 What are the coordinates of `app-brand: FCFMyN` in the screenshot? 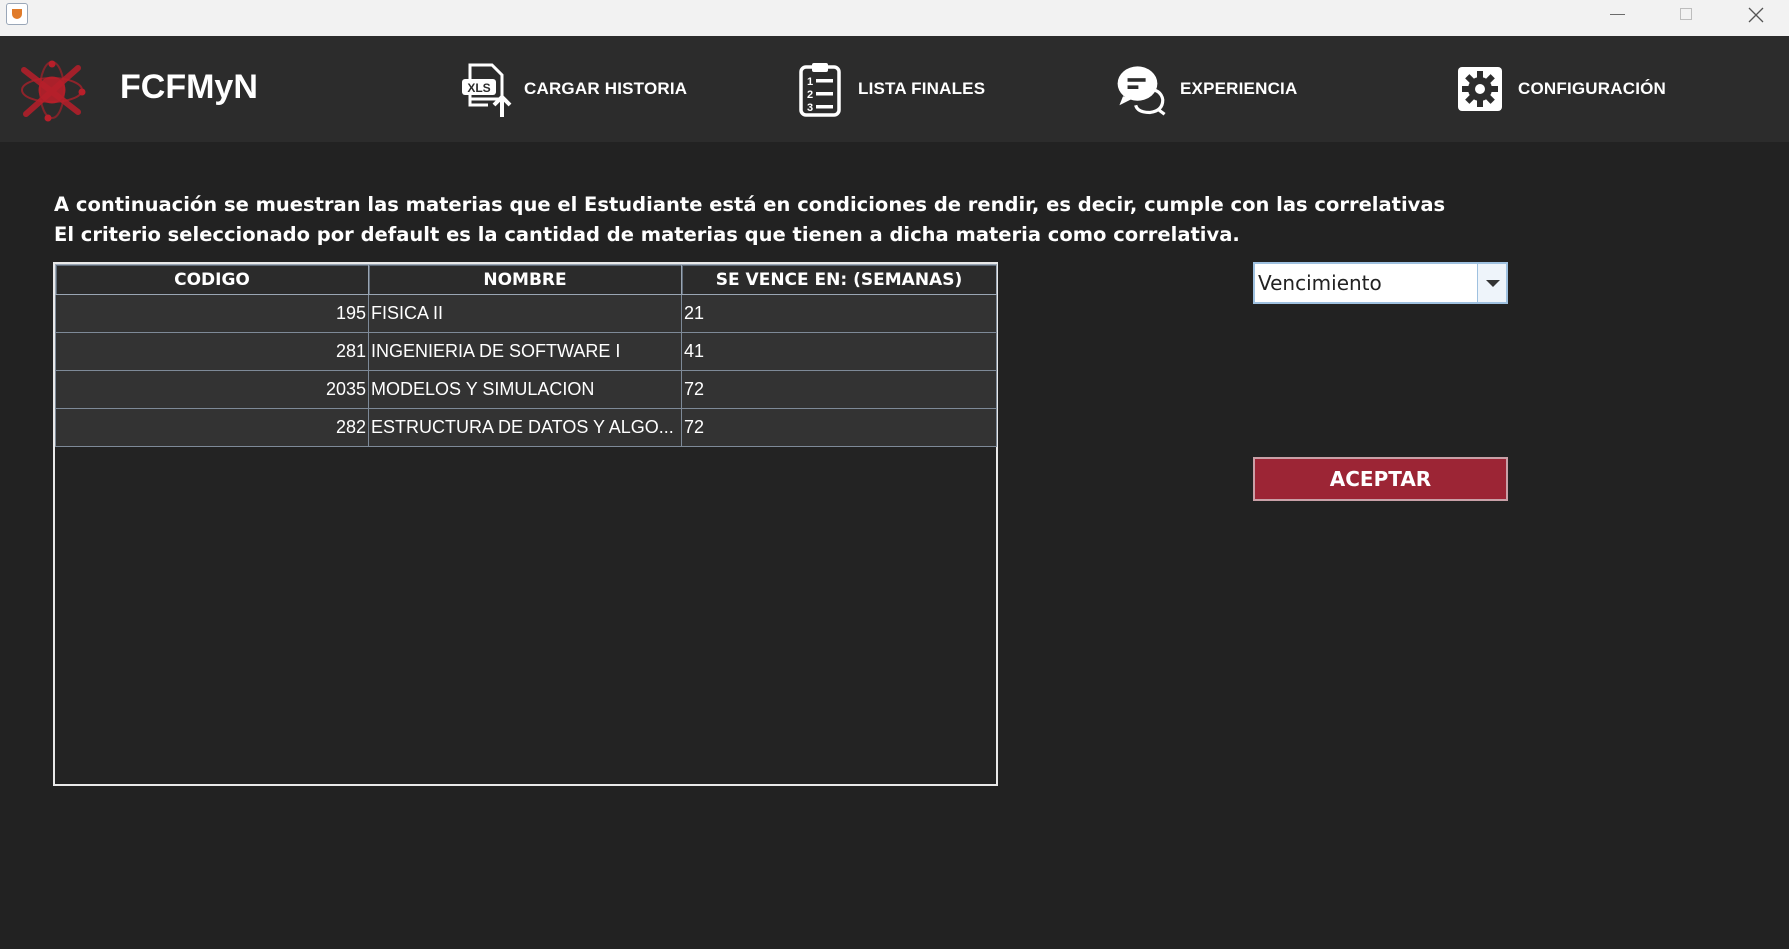 It's located at (189, 87).